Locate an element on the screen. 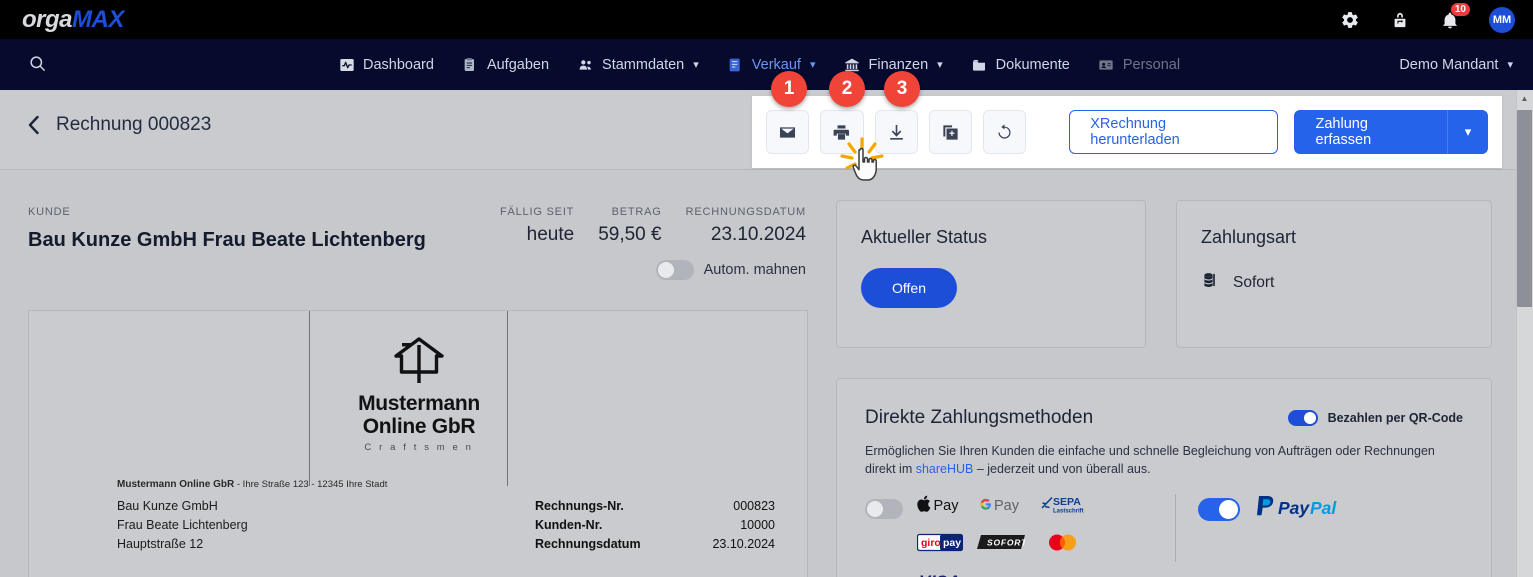 This screenshot has width=1533, height=577. nav-item-finanzen: Finanzen ▾ is located at coordinates (893, 64).